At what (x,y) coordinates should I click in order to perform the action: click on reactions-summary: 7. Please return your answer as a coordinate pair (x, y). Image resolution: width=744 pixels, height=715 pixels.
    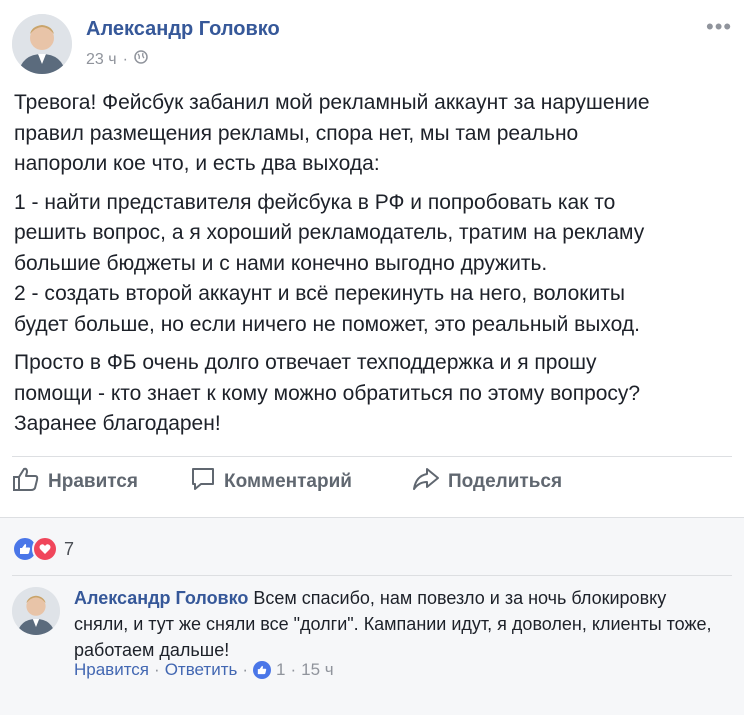
    Looking at the image, I should click on (43, 549).